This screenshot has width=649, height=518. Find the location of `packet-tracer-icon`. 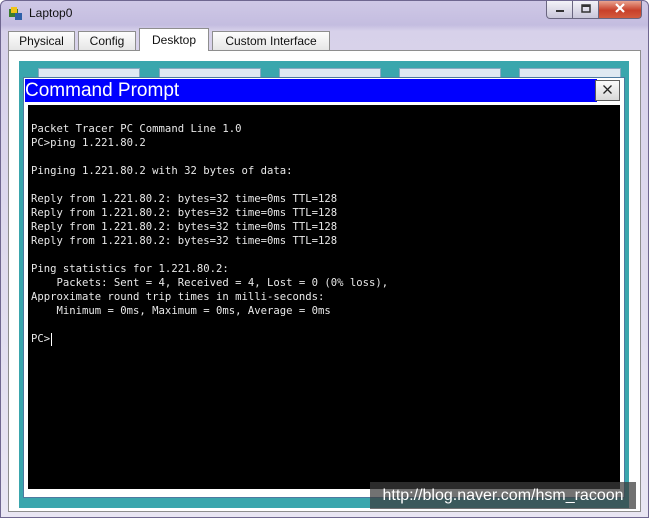

packet-tracer-icon is located at coordinates (16, 14).